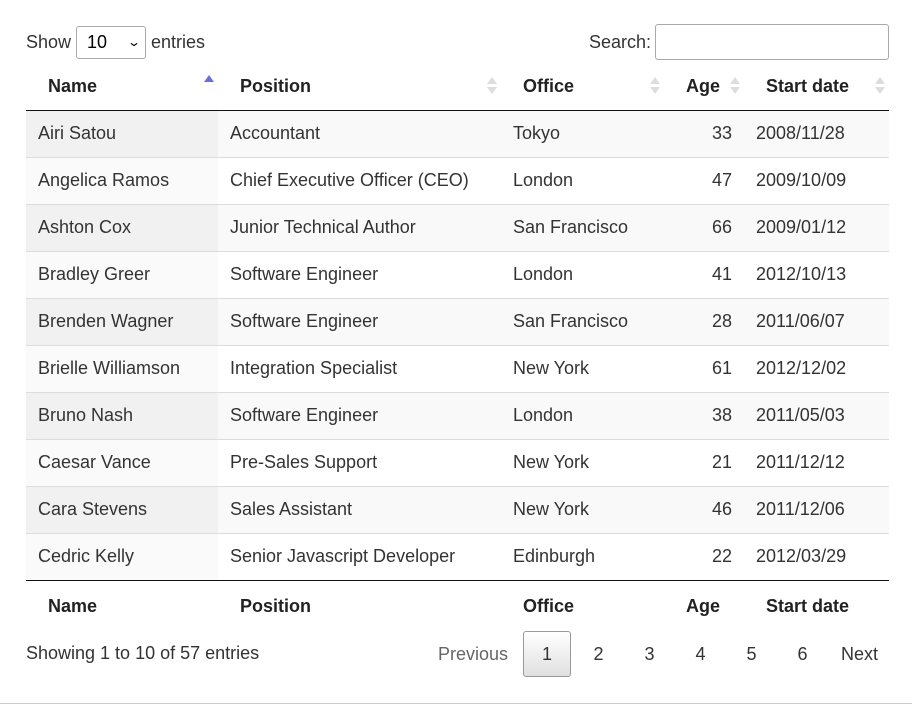 This screenshot has height=705, width=912. I want to click on column-footer-name: Name, so click(73, 605).